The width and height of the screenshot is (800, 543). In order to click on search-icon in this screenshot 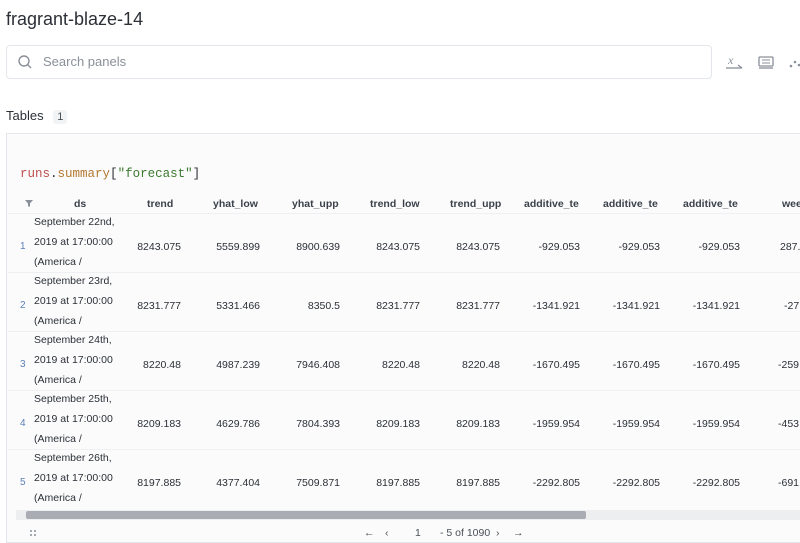, I will do `click(25, 62)`.